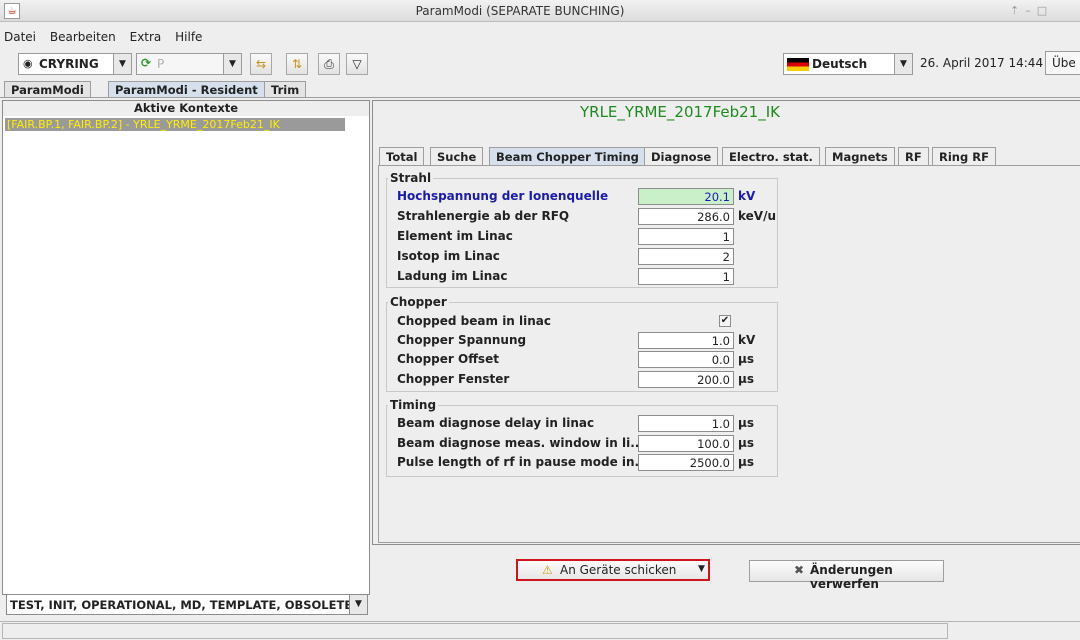 This screenshot has width=1080, height=640. I want to click on accelerator-select: ◉ CRYRING ▼, so click(75, 64).